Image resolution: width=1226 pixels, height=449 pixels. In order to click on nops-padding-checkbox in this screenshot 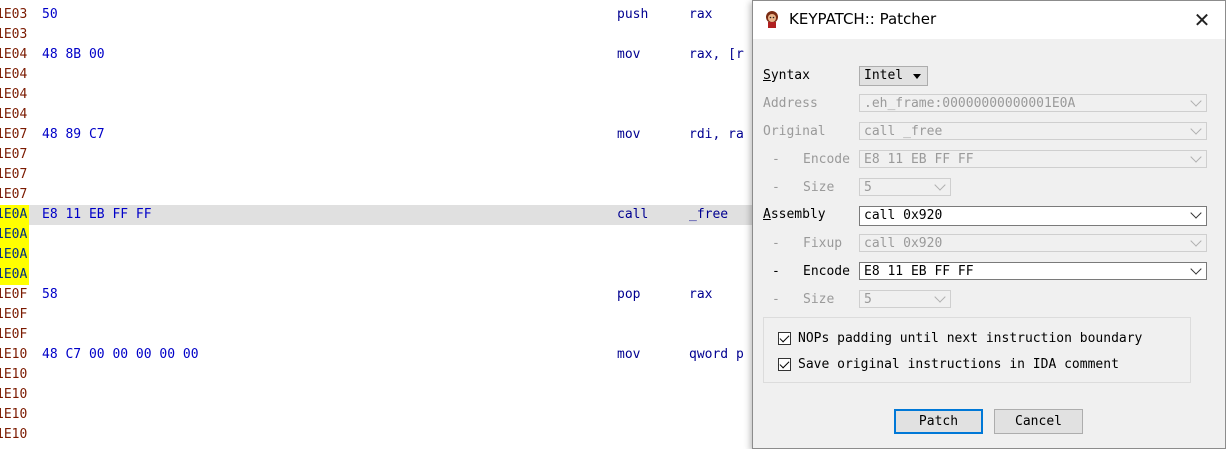, I will do `click(784, 338)`.